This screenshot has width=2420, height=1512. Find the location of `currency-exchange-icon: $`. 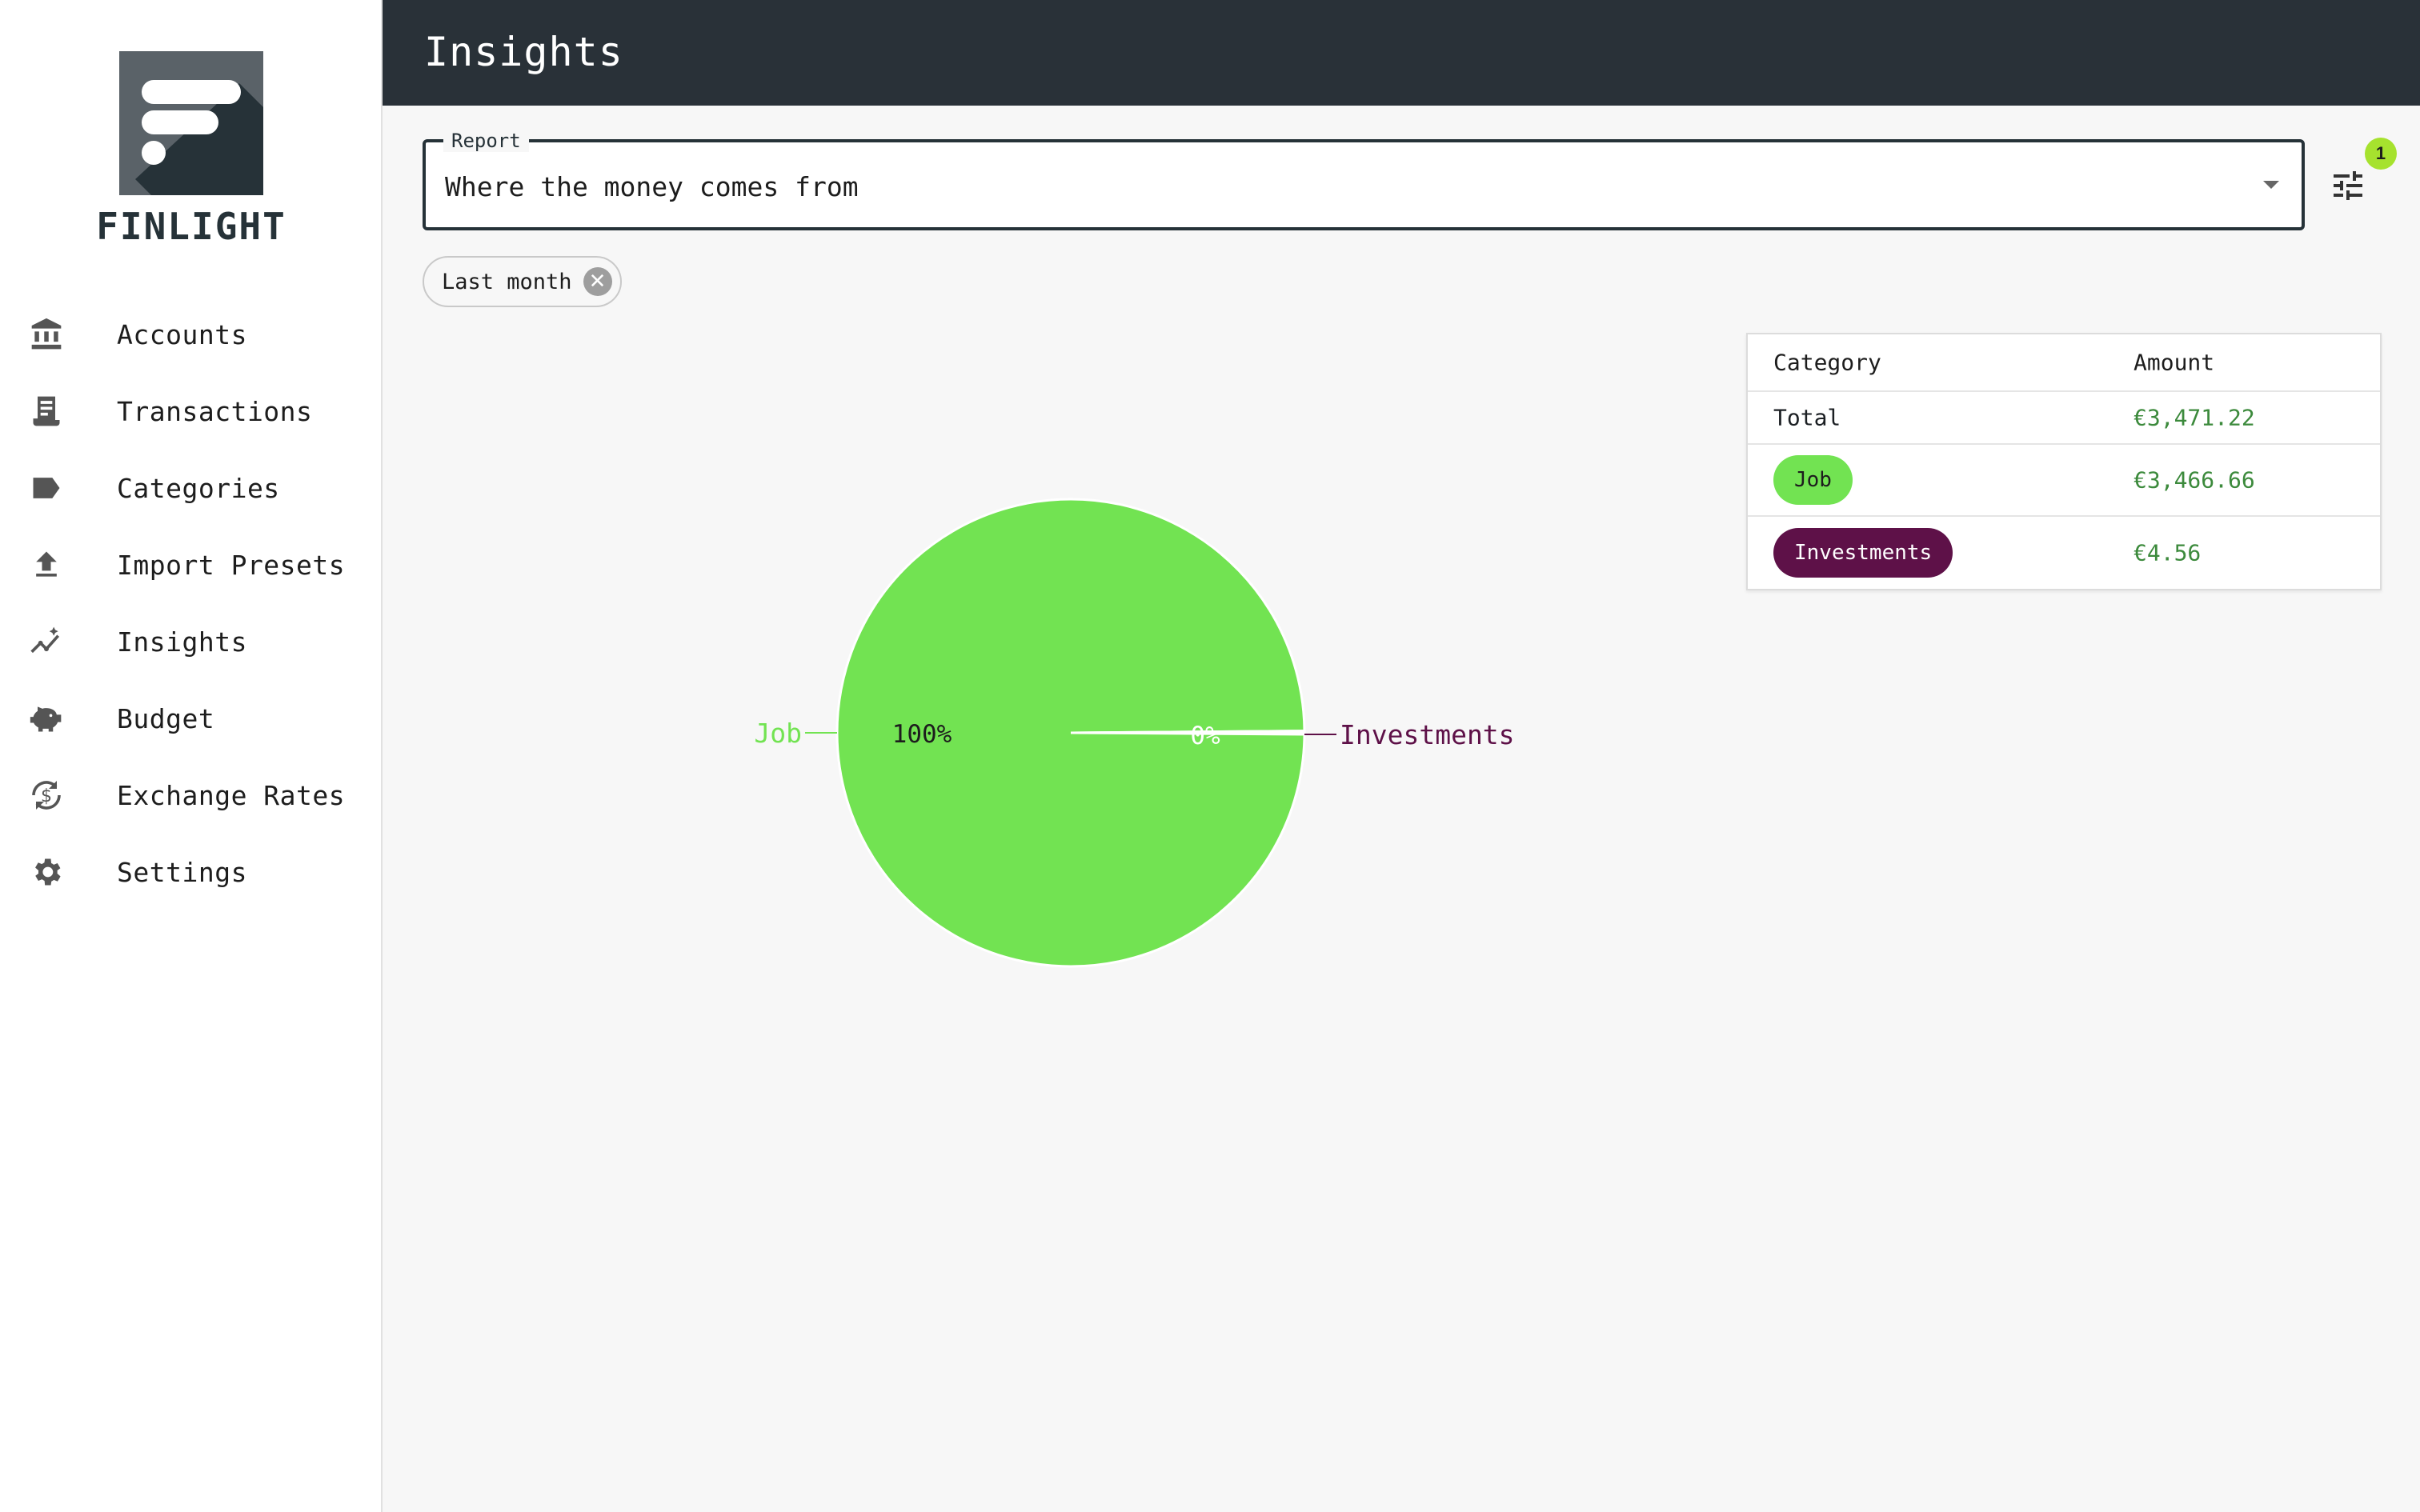

currency-exchange-icon: $ is located at coordinates (46, 795).